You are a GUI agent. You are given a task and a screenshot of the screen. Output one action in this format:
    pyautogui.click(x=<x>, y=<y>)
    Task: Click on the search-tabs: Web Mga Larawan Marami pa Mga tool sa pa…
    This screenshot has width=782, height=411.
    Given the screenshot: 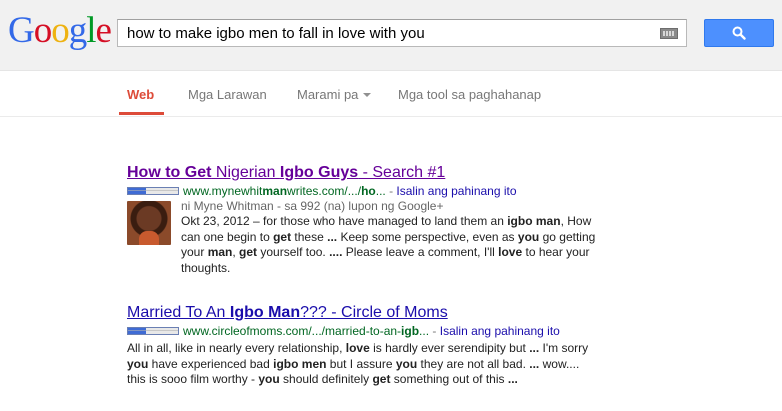 What is the action you would take?
    pyautogui.click(x=391, y=94)
    